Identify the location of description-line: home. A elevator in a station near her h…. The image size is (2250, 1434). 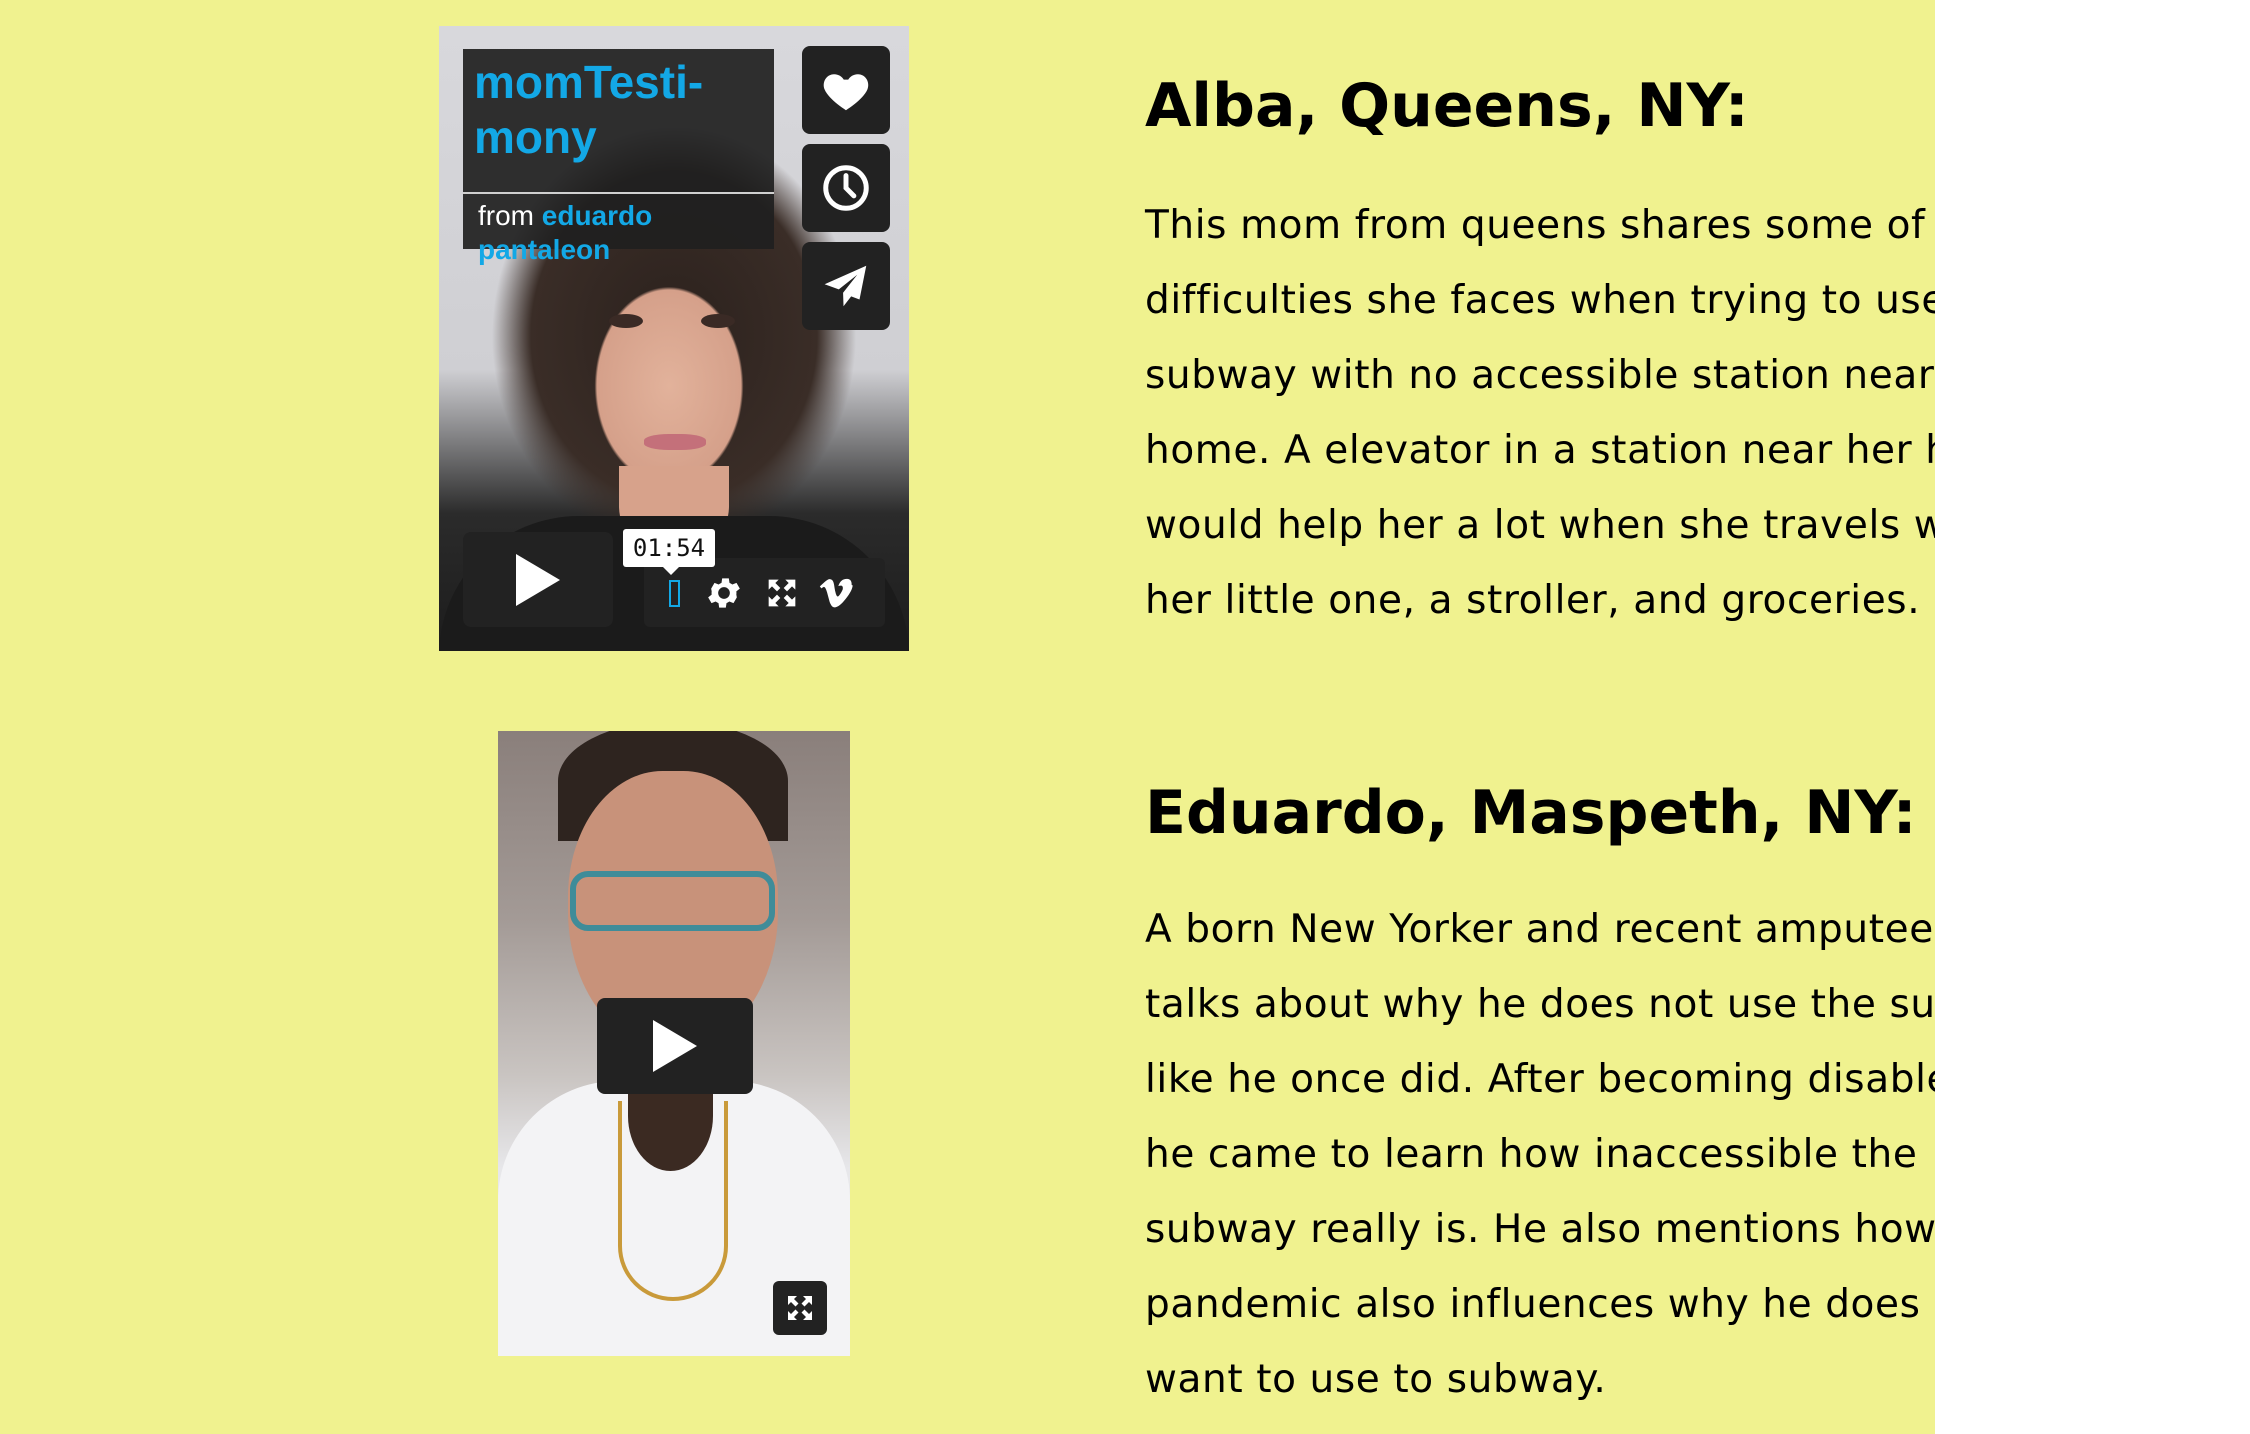
(1540, 450).